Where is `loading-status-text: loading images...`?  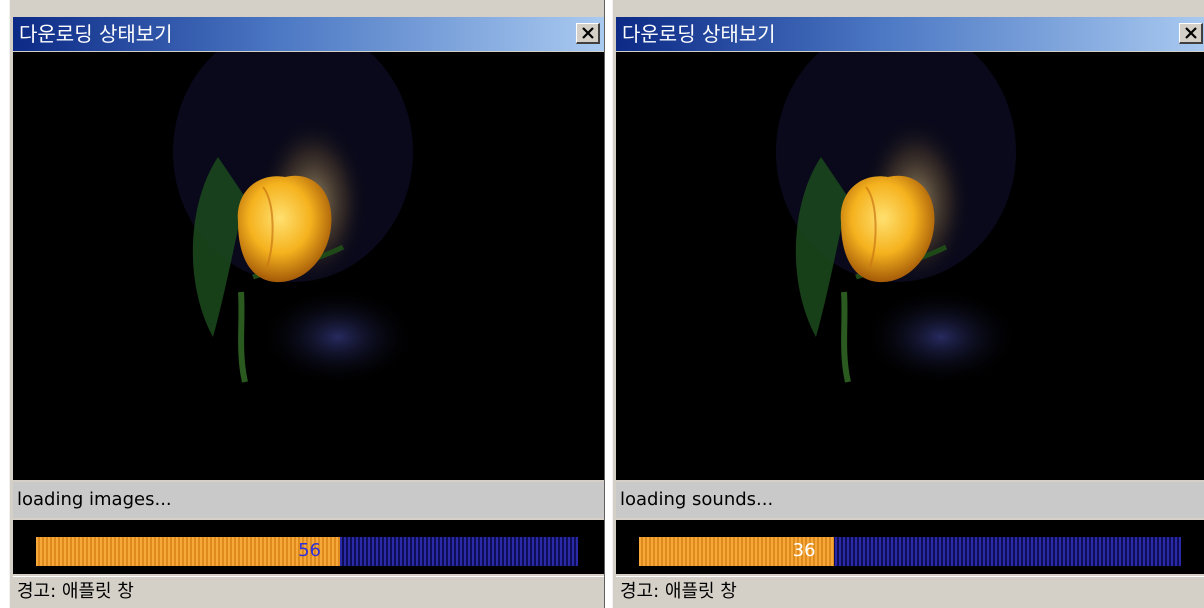
loading-status-text: loading images... is located at coordinates (94, 499).